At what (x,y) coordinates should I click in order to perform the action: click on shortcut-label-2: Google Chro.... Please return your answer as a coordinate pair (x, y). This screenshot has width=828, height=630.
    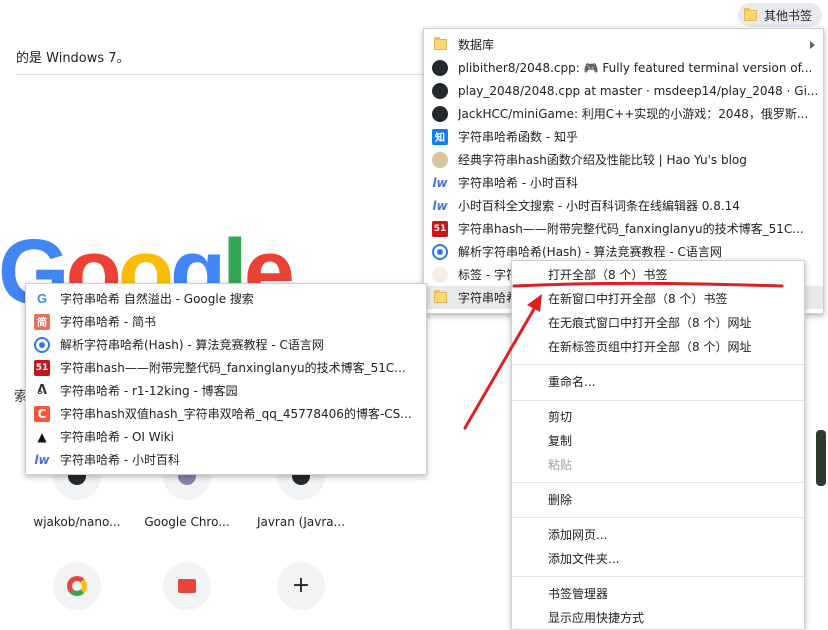
    Looking at the image, I should click on (187, 522).